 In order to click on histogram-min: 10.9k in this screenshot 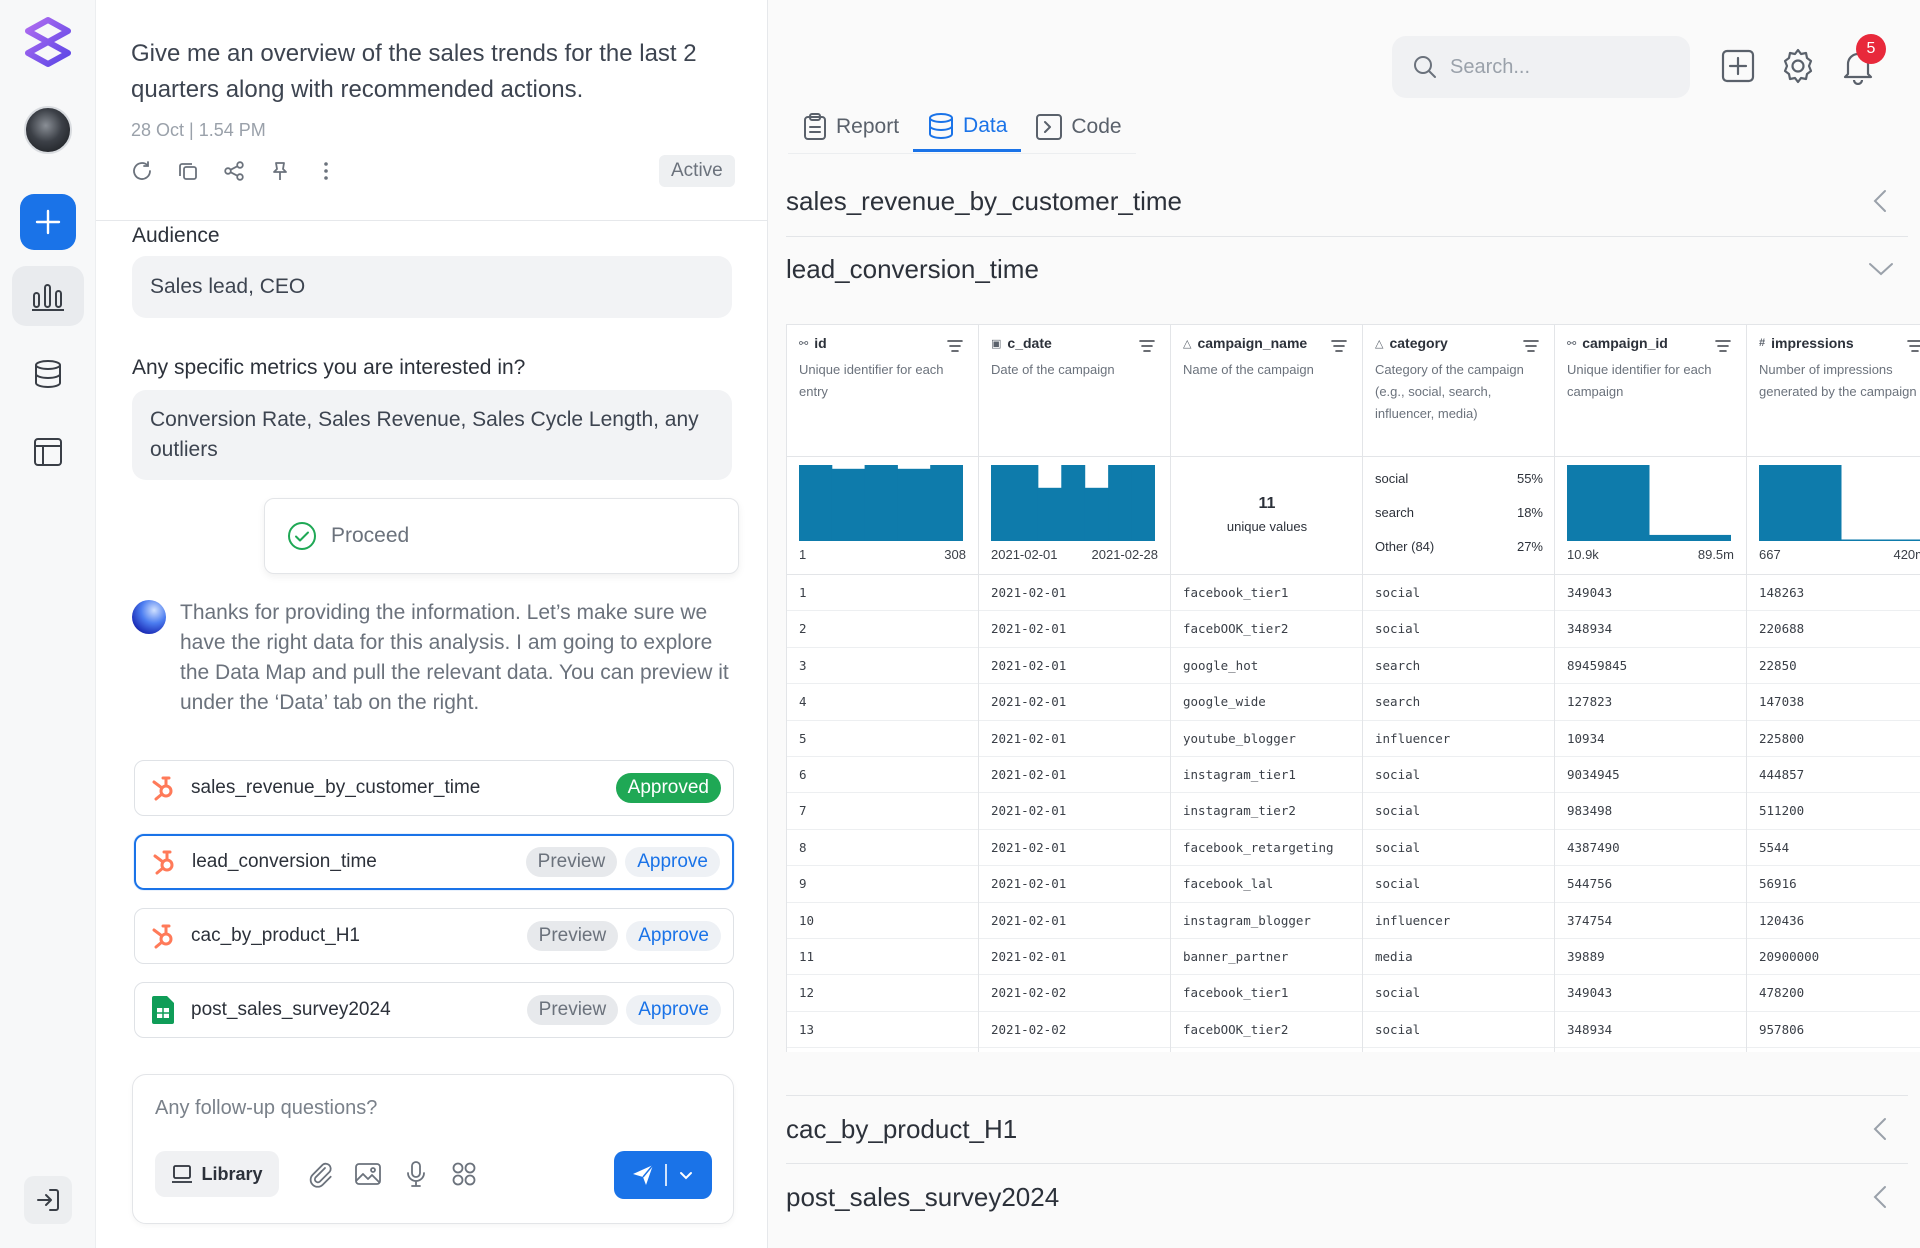, I will do `click(1583, 554)`.